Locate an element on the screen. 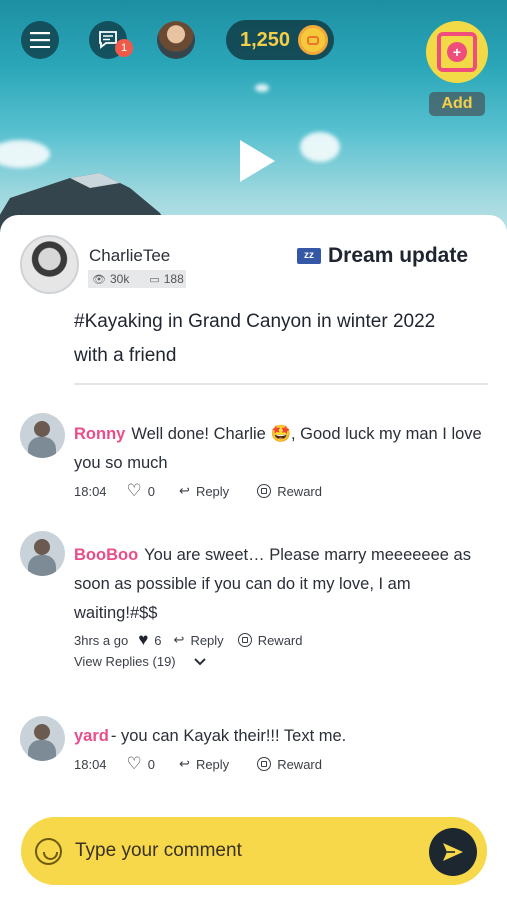  coin-icon is located at coordinates (313, 40).